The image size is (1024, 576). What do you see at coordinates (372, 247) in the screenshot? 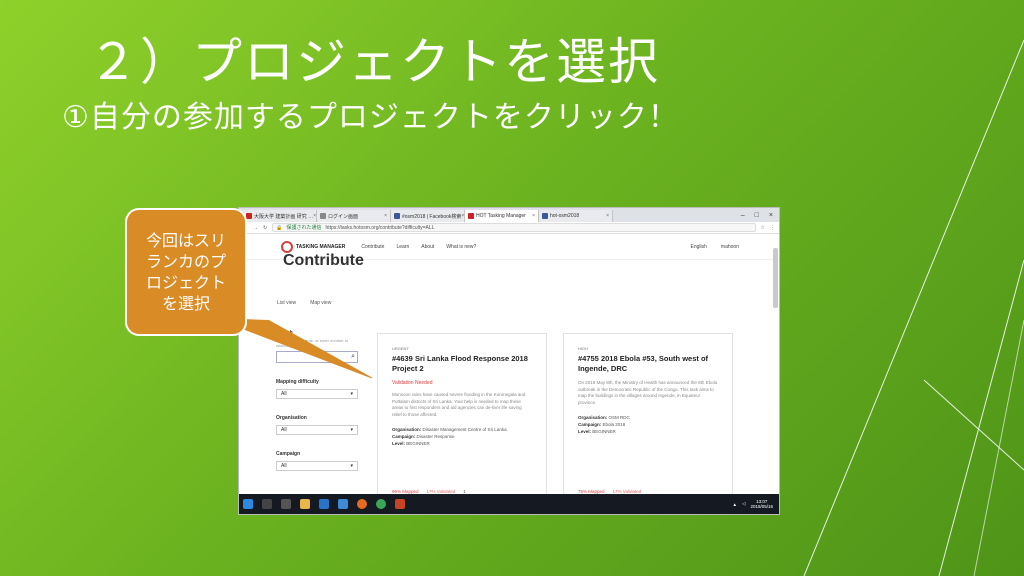
I see `nav-contribute: Contribute` at bounding box center [372, 247].